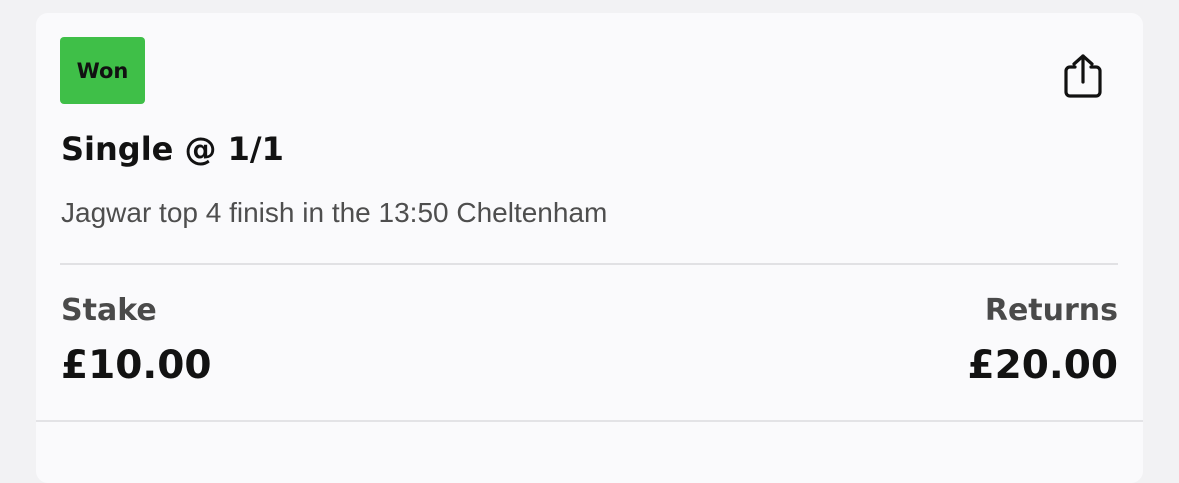 The image size is (1179, 483). I want to click on share-button, so click(1083, 76).